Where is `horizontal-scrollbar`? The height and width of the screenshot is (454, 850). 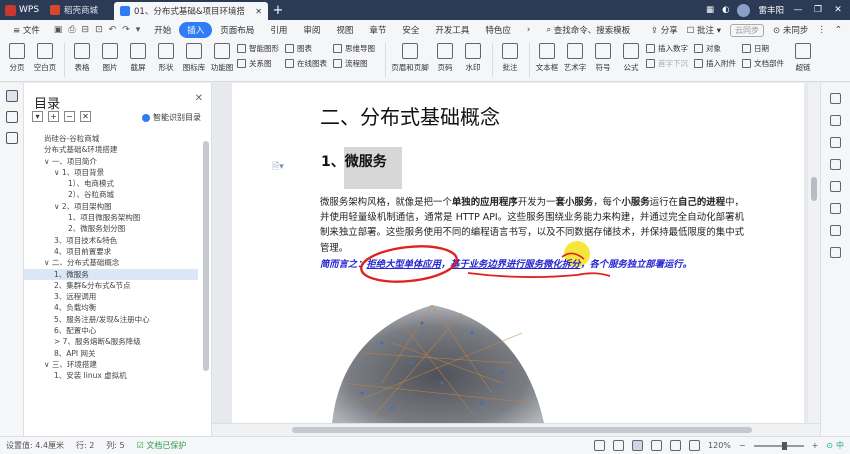
horizontal-scrollbar is located at coordinates (516, 429).